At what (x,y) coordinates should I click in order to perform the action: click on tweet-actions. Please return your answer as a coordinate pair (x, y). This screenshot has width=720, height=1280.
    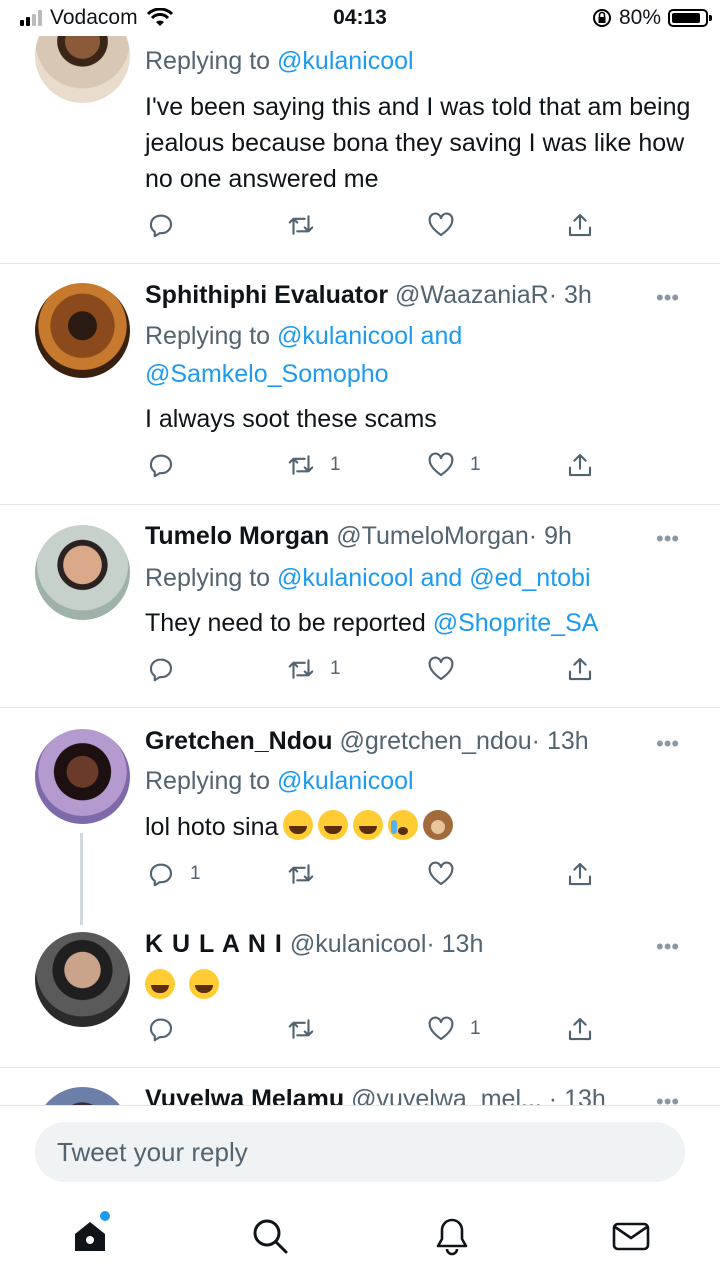
    Looking at the image, I should click on (360, 226).